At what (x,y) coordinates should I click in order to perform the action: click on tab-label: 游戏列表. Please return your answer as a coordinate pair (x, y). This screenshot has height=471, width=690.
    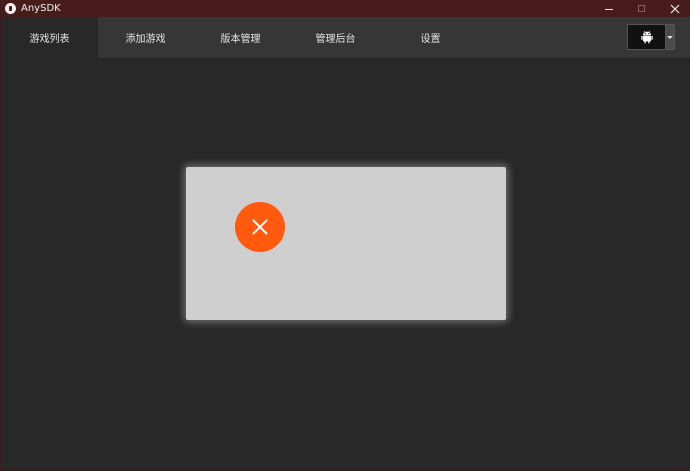
    Looking at the image, I should click on (49, 39).